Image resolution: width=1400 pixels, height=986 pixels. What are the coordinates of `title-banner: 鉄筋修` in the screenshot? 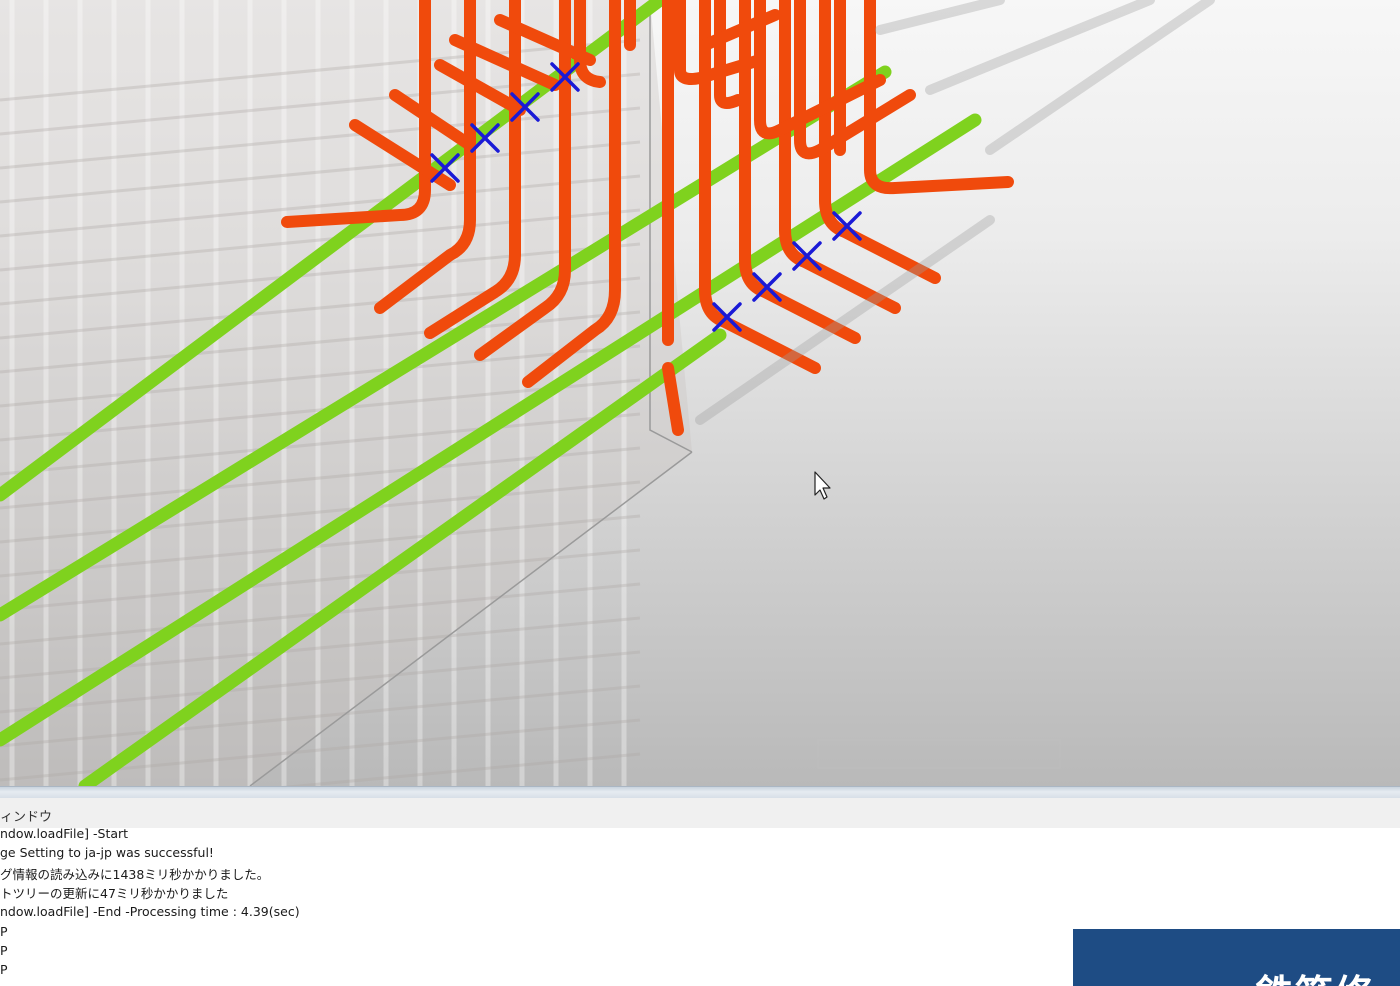 It's located at (1236, 957).